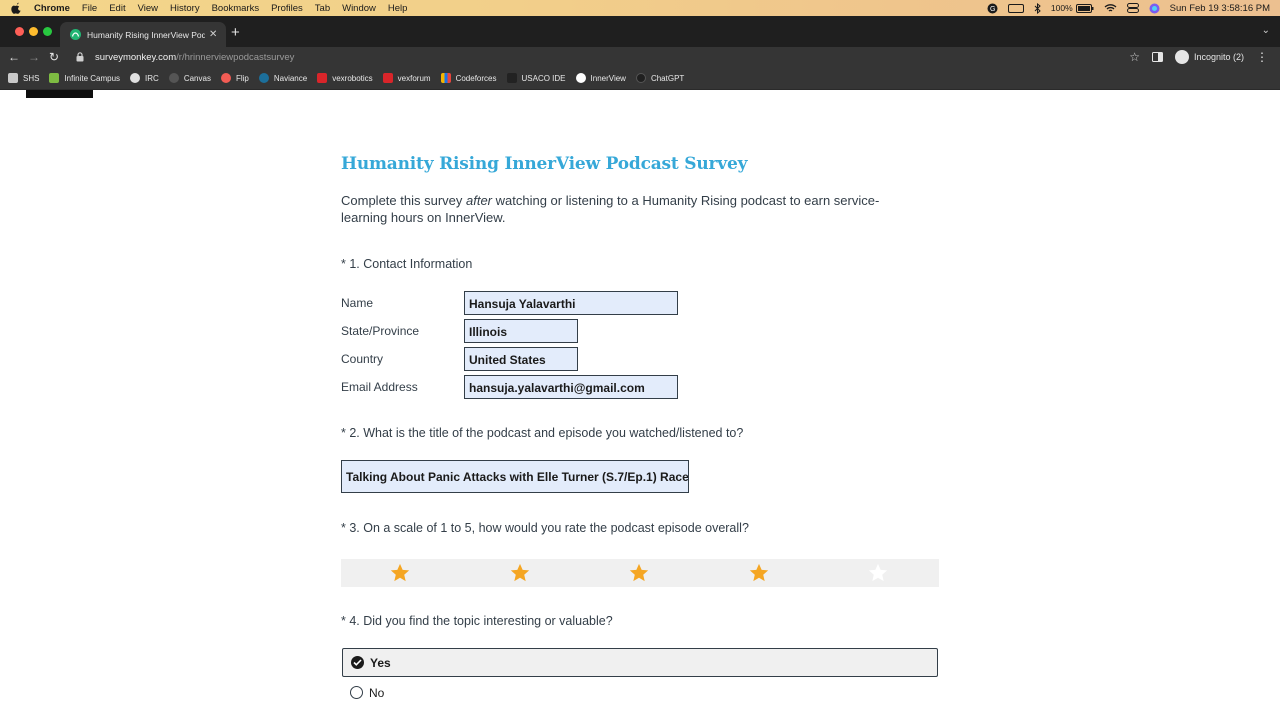 Image resolution: width=1280 pixels, height=720 pixels. Describe the element at coordinates (117, 8) in the screenshot. I see `menu-edit: Edit` at that location.